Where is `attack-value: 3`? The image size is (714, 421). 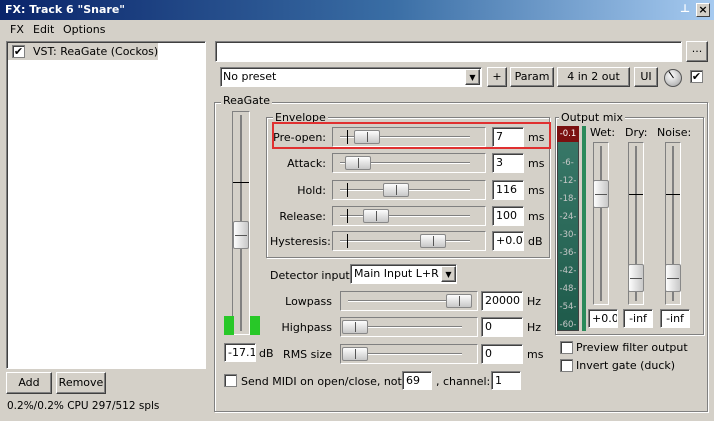
attack-value: 3 is located at coordinates (508, 163).